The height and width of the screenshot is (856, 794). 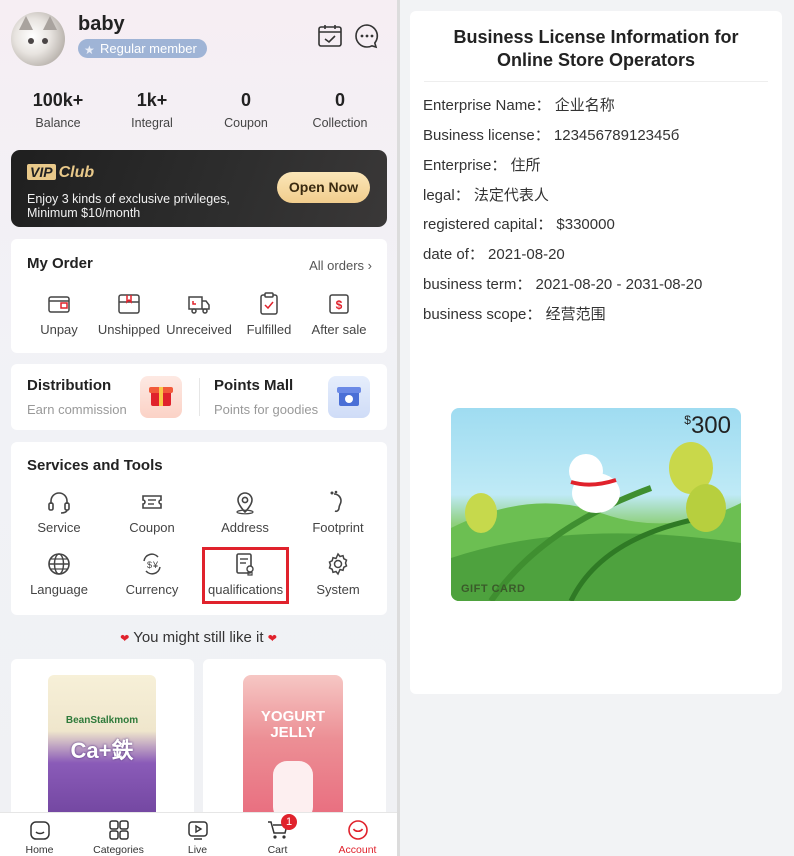 I want to click on chevron-right-icon: ›, so click(x=369, y=265).